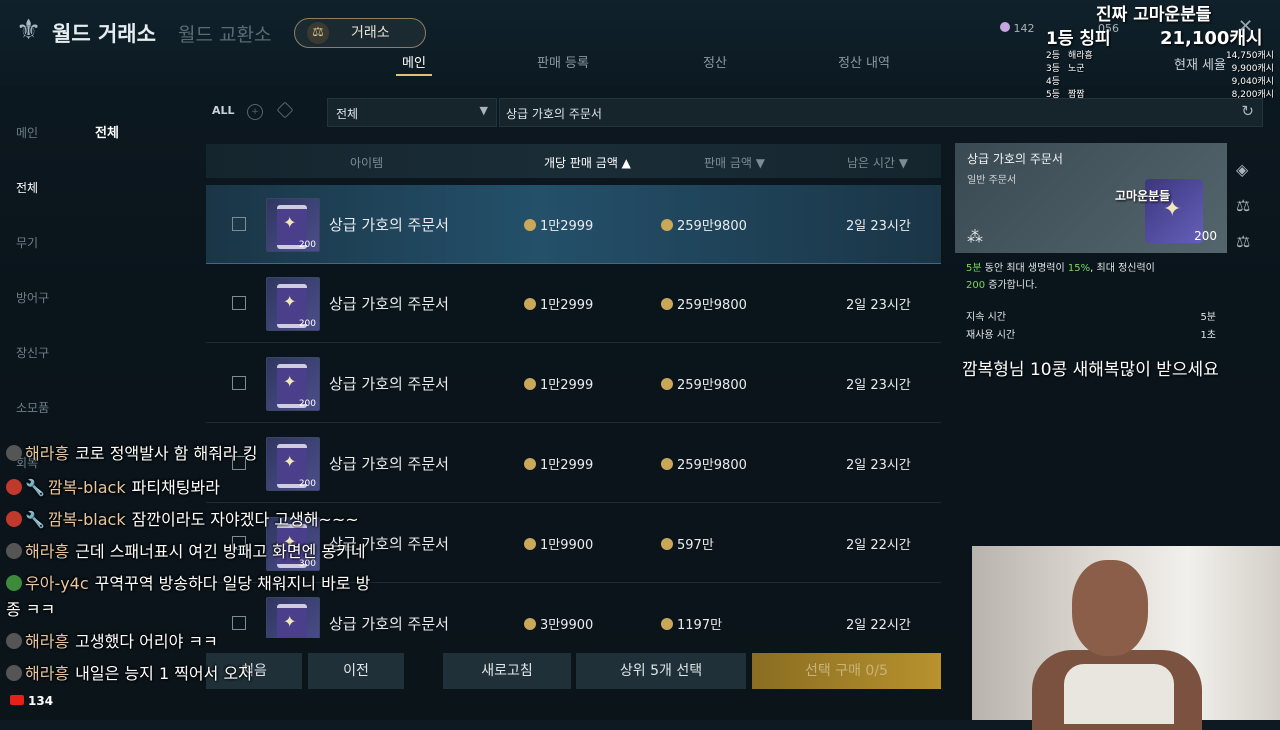 The height and width of the screenshot is (730, 1280). What do you see at coordinates (587, 162) in the screenshot?
I see `header-unit-price: 개당 판매 금액 ▲` at bounding box center [587, 162].